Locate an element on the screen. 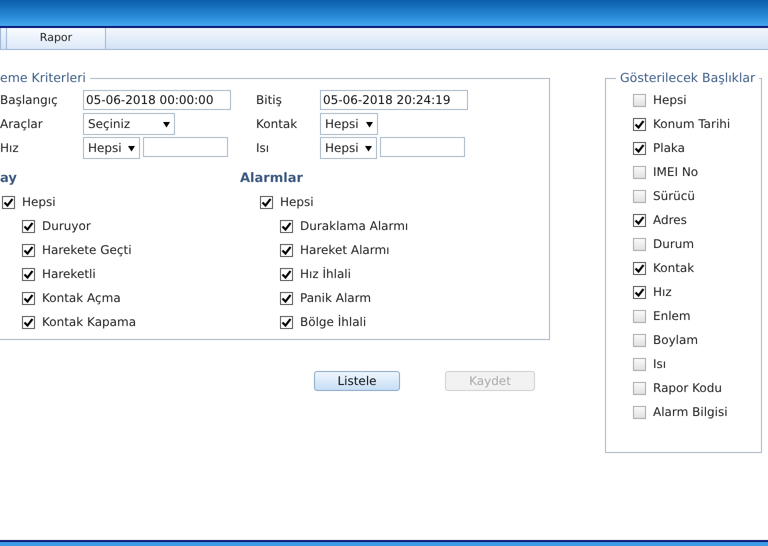 The width and height of the screenshot is (768, 546). tab: Rapor is located at coordinates (56, 38).